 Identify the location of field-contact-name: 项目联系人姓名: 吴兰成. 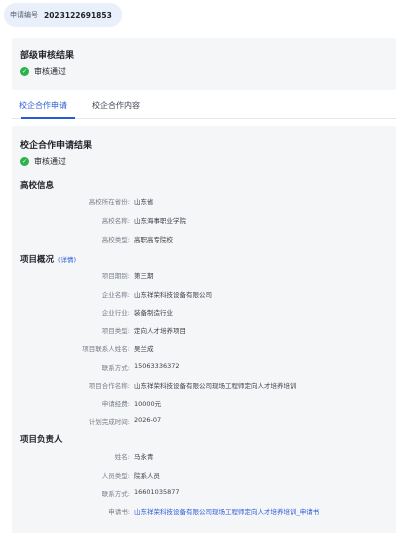
(204, 349).